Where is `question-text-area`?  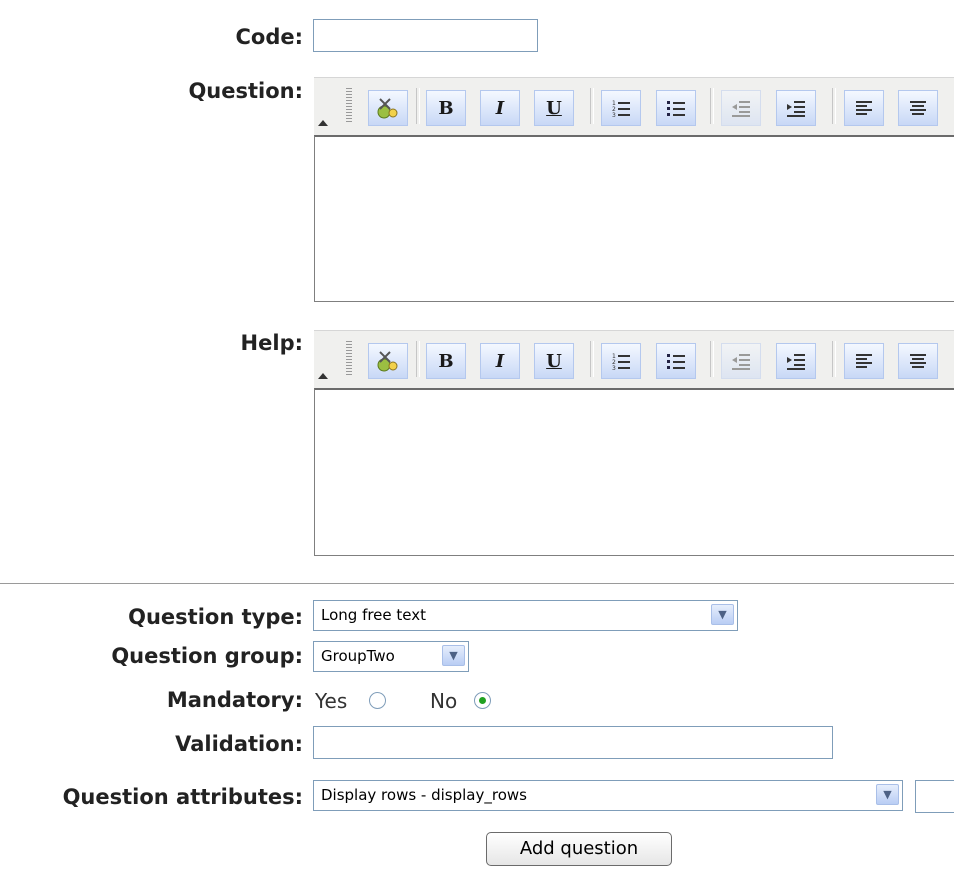
question-text-area is located at coordinates (634, 218).